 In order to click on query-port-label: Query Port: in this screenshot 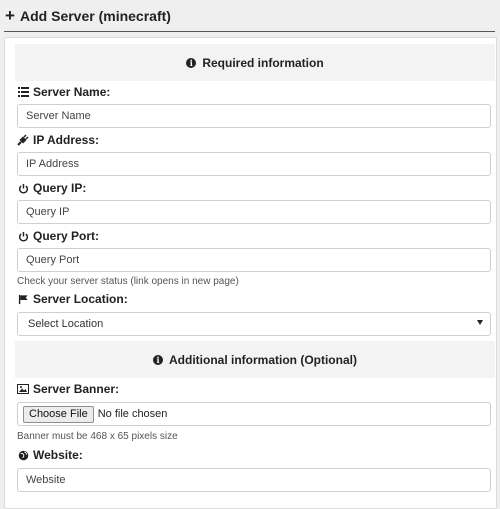, I will do `click(58, 236)`.